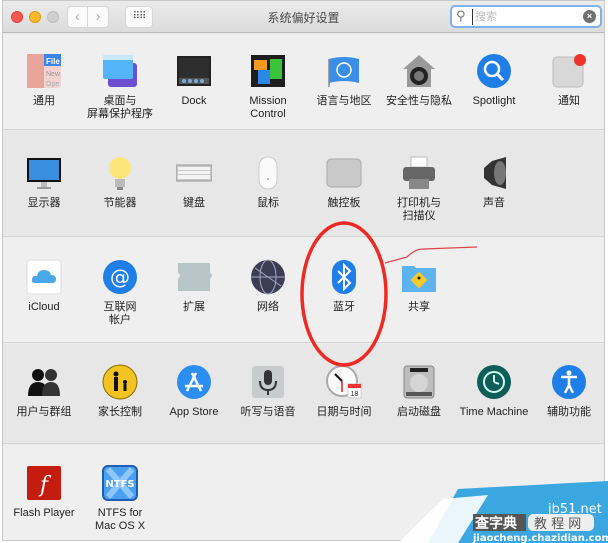 The height and width of the screenshot is (543, 608). Describe the element at coordinates (268, 71) in the screenshot. I see `mission-control-icon` at that location.